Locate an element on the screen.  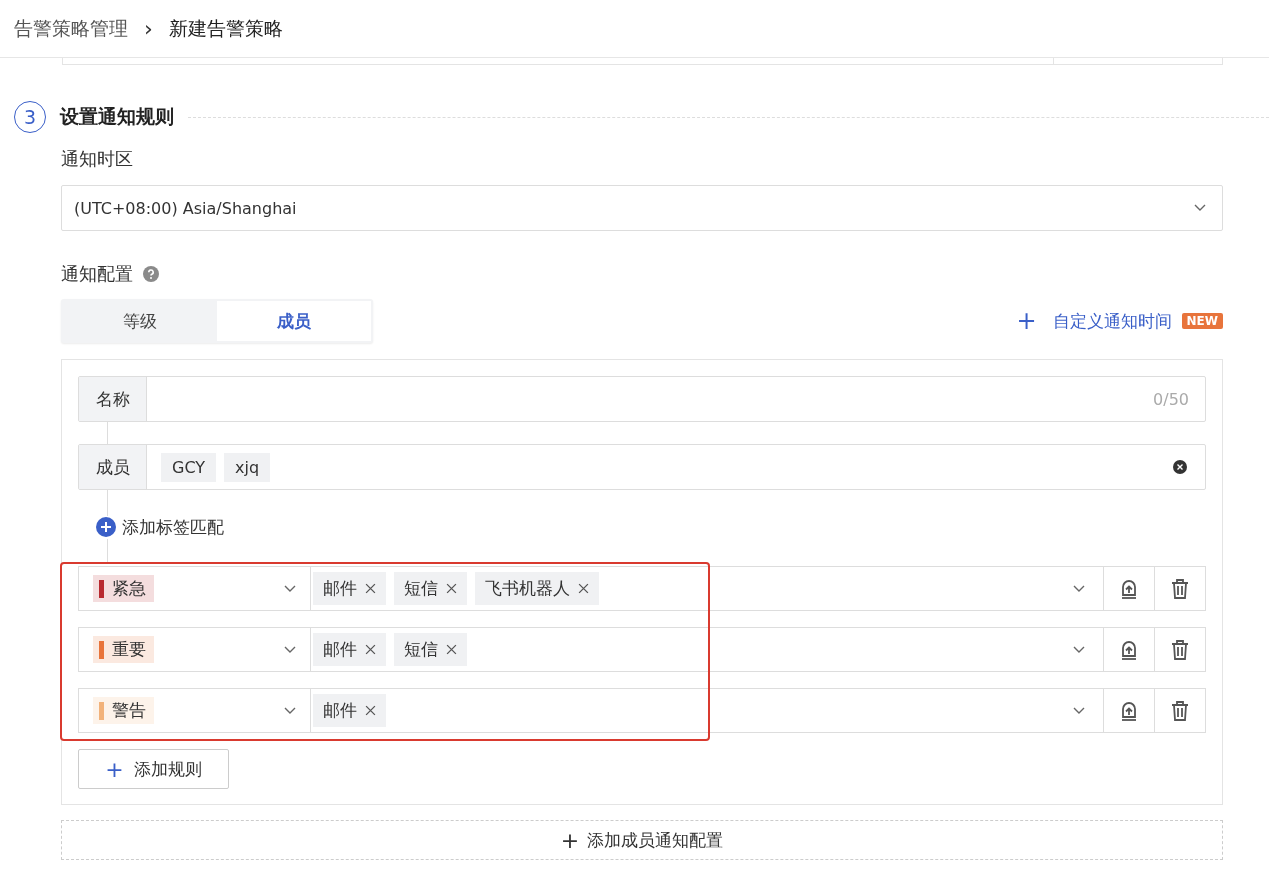
timezone-select: (UTC+08:00) Asia/Shanghai is located at coordinates (642, 208).